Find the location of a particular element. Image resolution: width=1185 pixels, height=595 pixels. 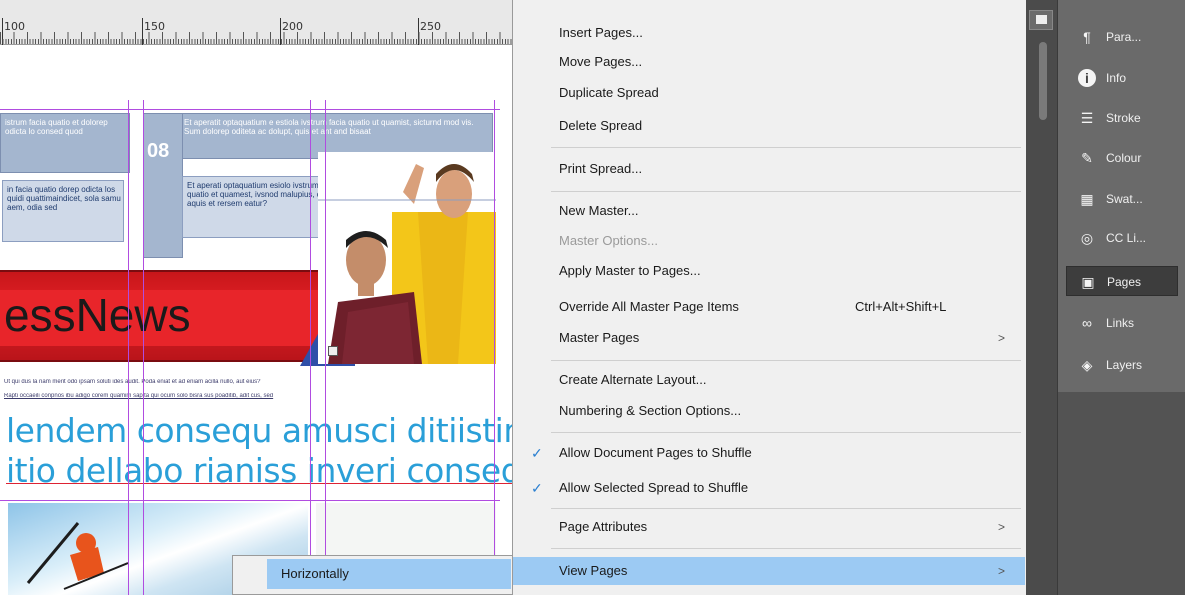

menu-item-shortcut: Ctrl+Alt+Shift+L is located at coordinates (901, 306).